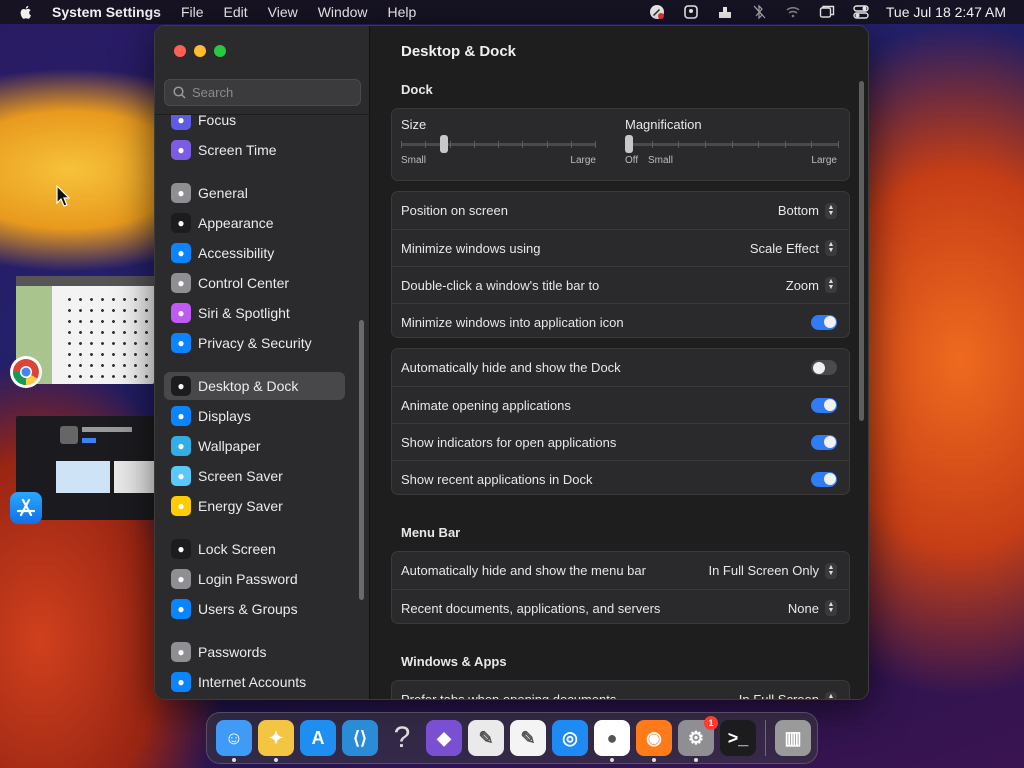 Image resolution: width=1024 pixels, height=768 pixels. Describe the element at coordinates (414, 124) in the screenshot. I see `size-slider-label: Size` at that location.